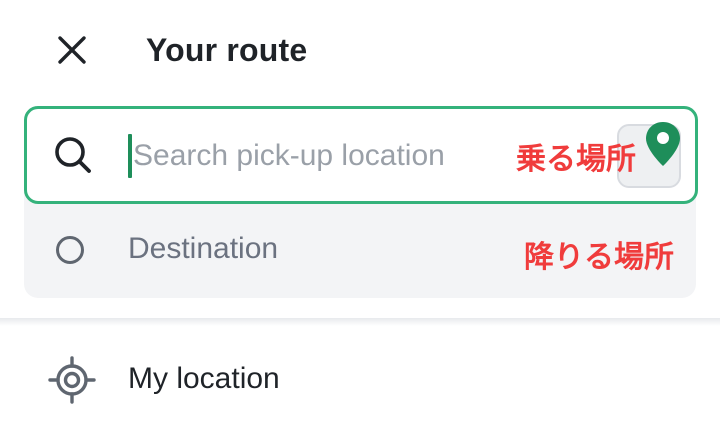 This screenshot has width=720, height=424. I want to click on destination-annotation: 降りる場所, so click(599, 257).